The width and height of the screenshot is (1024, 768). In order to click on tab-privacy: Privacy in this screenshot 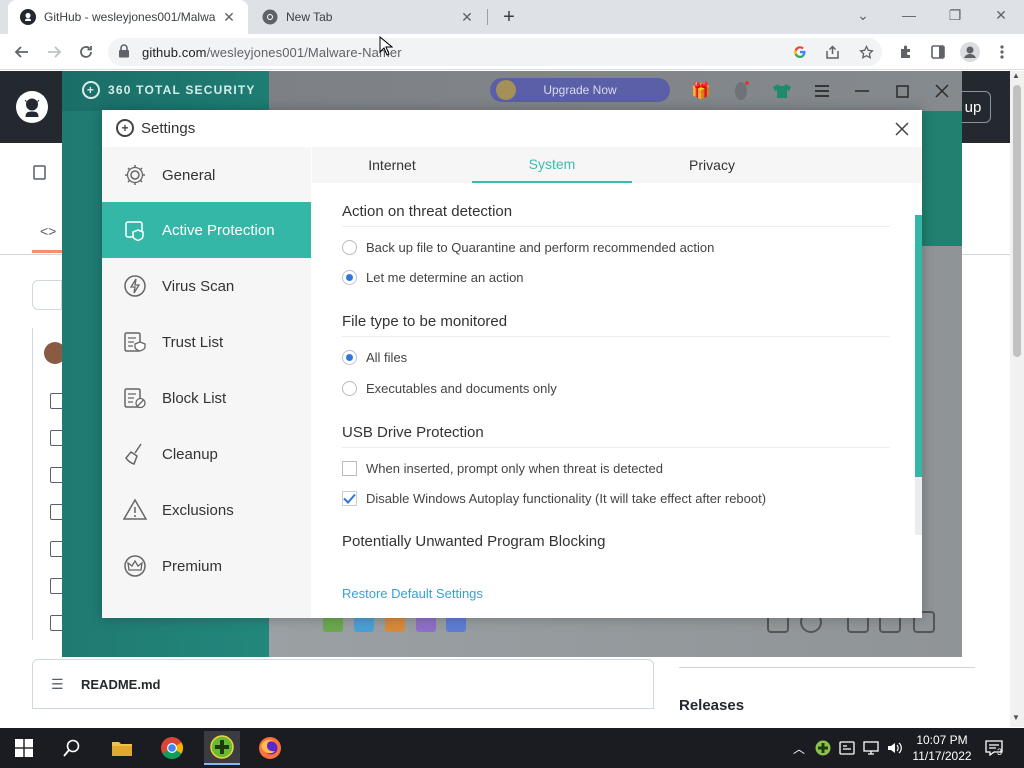, I will do `click(712, 165)`.